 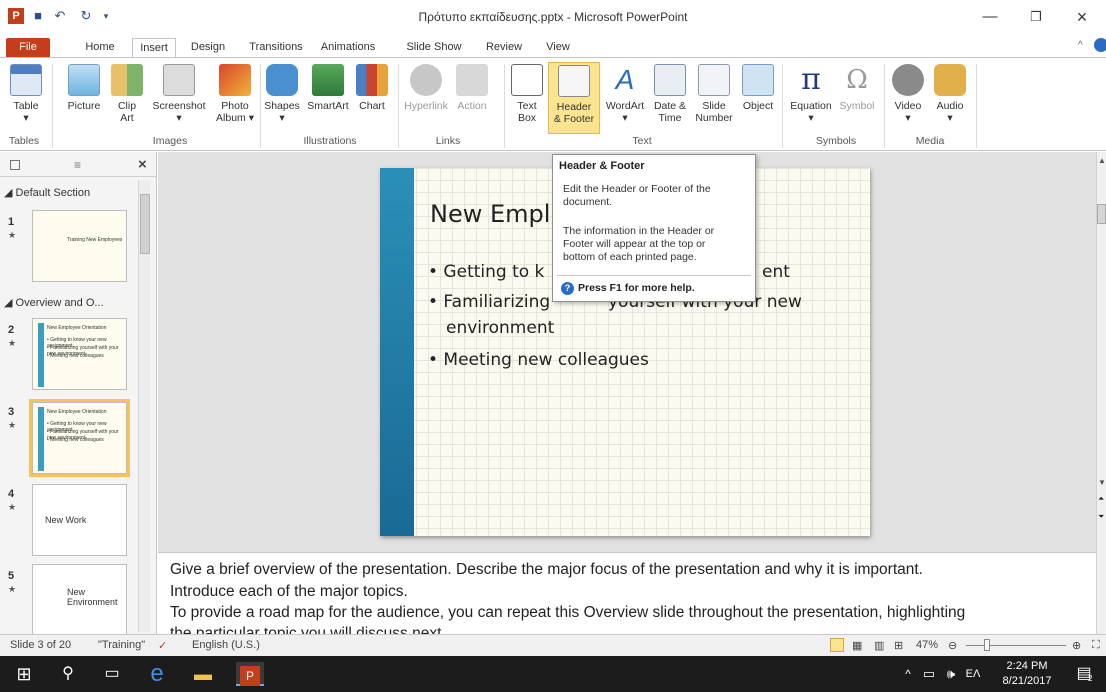 I want to click on tooltip-text: Edit the Header or Footer of the, so click(x=637, y=189).